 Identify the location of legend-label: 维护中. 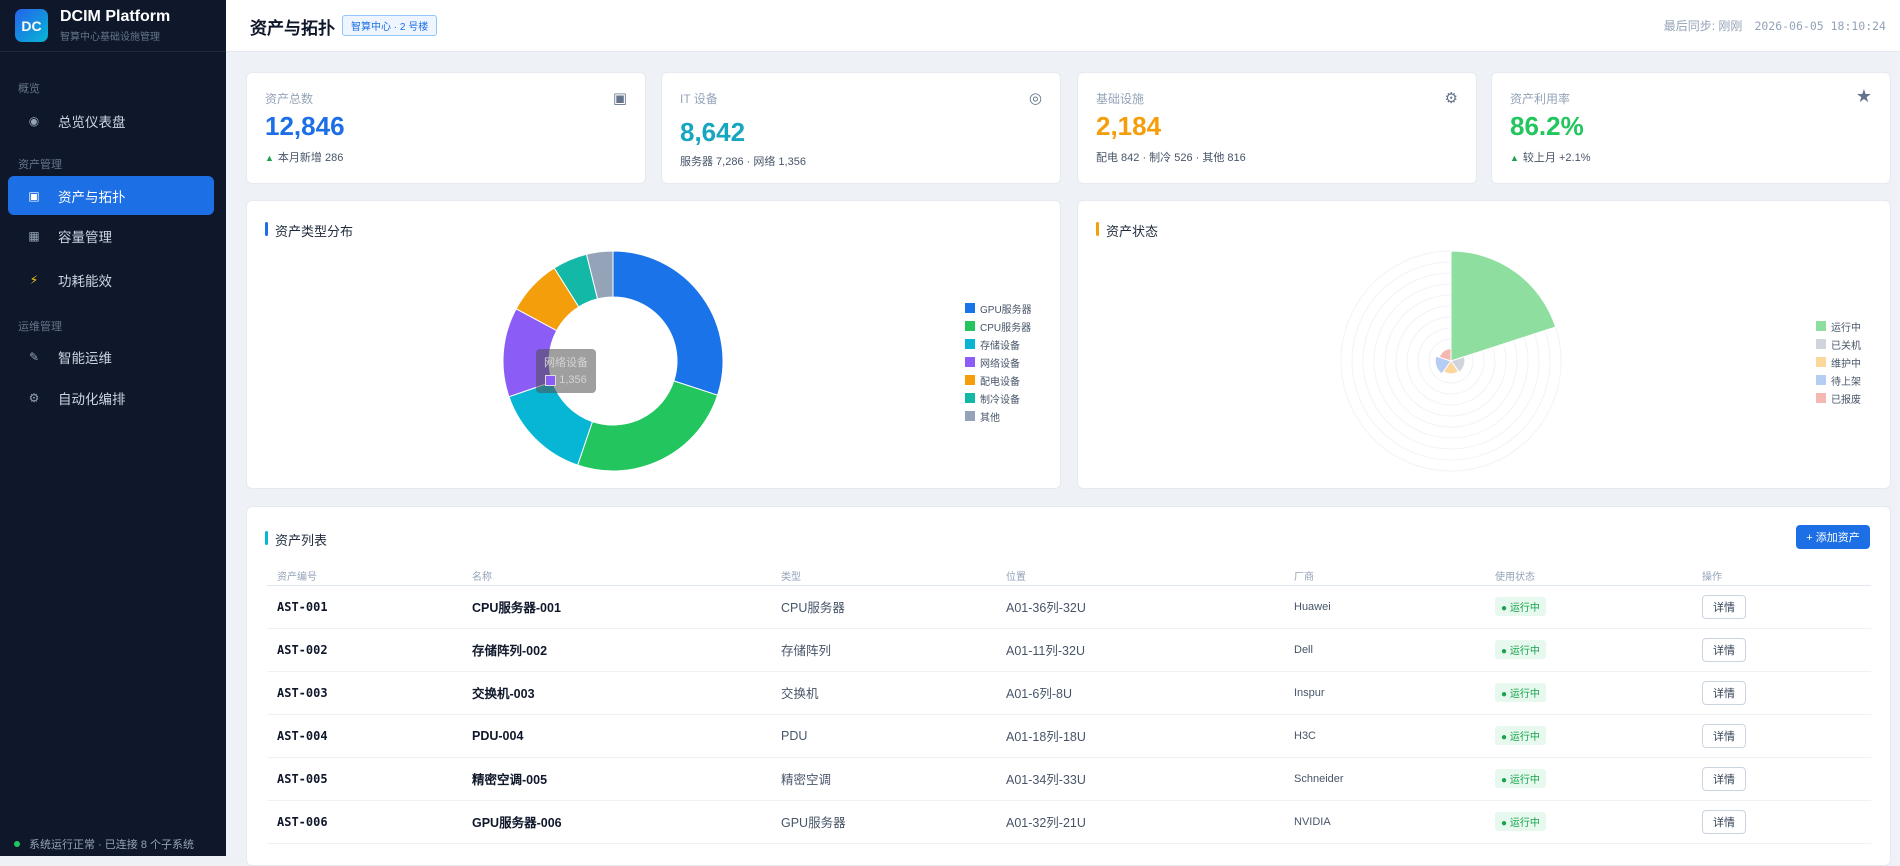
(1846, 364).